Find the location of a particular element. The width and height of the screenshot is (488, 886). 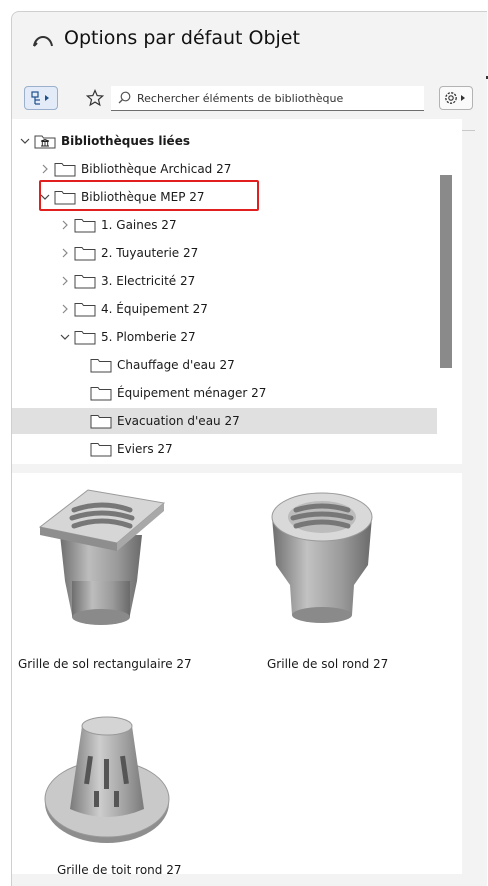

tree-item-label: 3. Electricité 27 is located at coordinates (148, 281).